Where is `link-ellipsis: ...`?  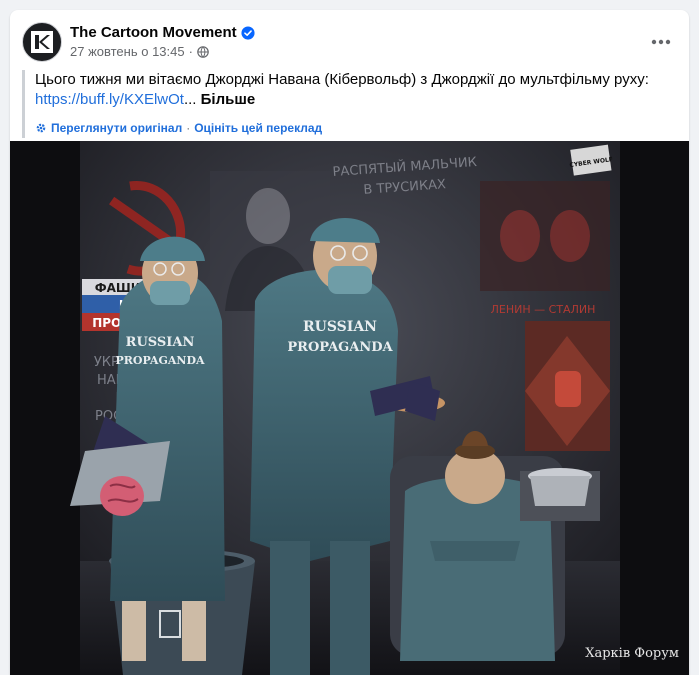
link-ellipsis: ... is located at coordinates (190, 99).